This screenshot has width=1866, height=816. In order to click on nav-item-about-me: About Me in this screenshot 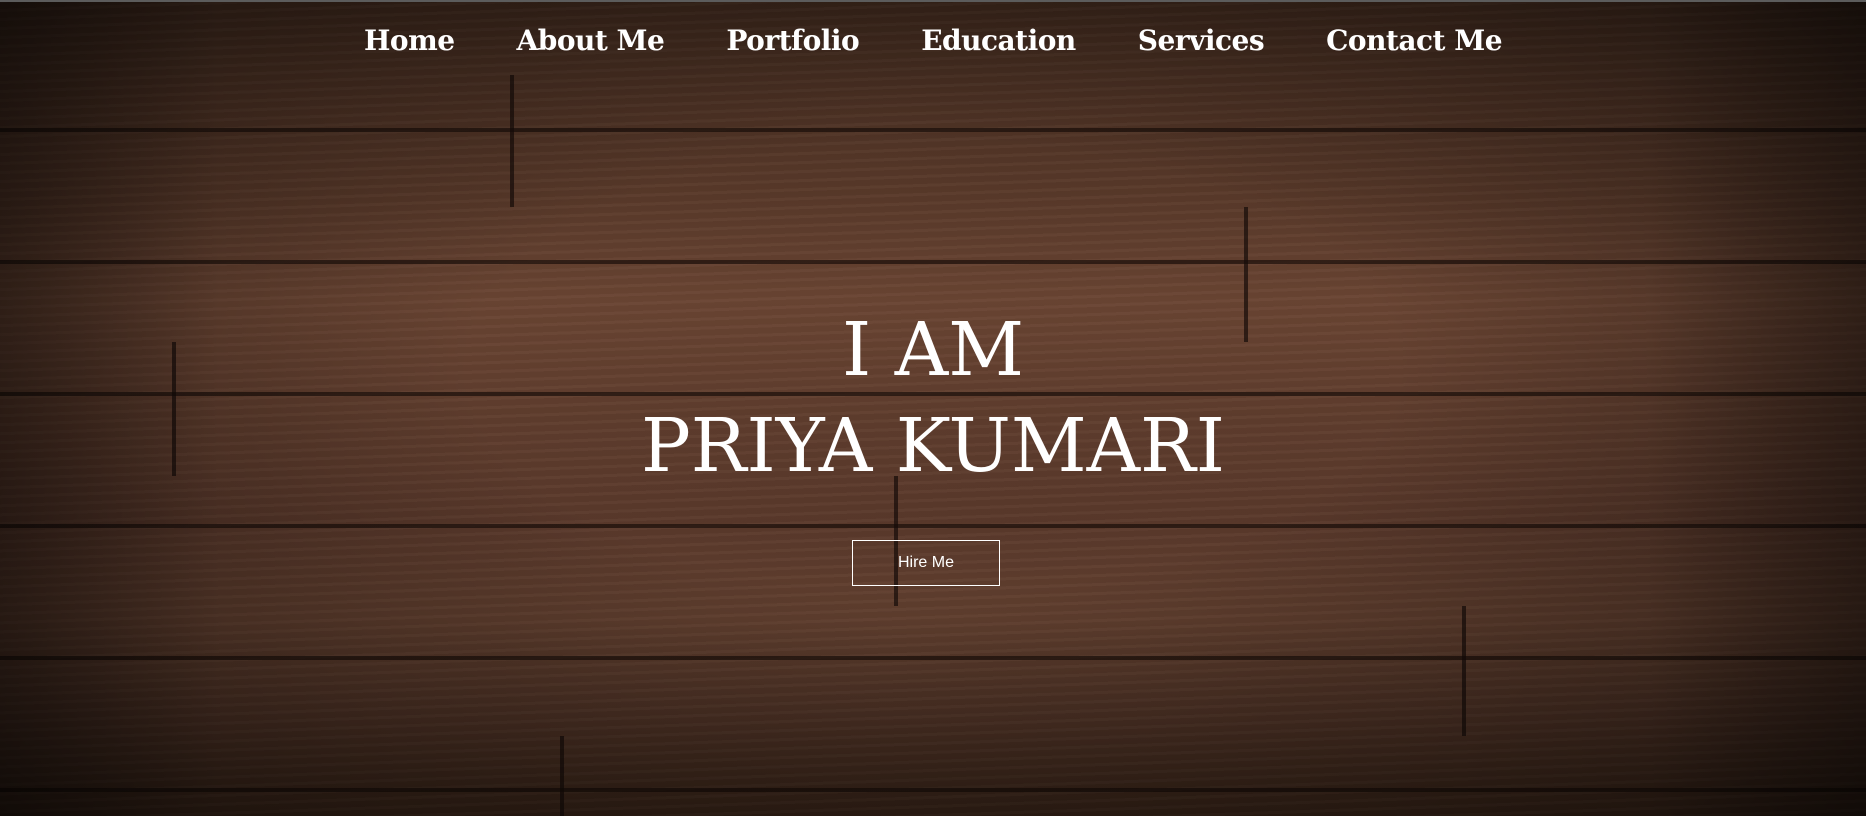, I will do `click(591, 40)`.